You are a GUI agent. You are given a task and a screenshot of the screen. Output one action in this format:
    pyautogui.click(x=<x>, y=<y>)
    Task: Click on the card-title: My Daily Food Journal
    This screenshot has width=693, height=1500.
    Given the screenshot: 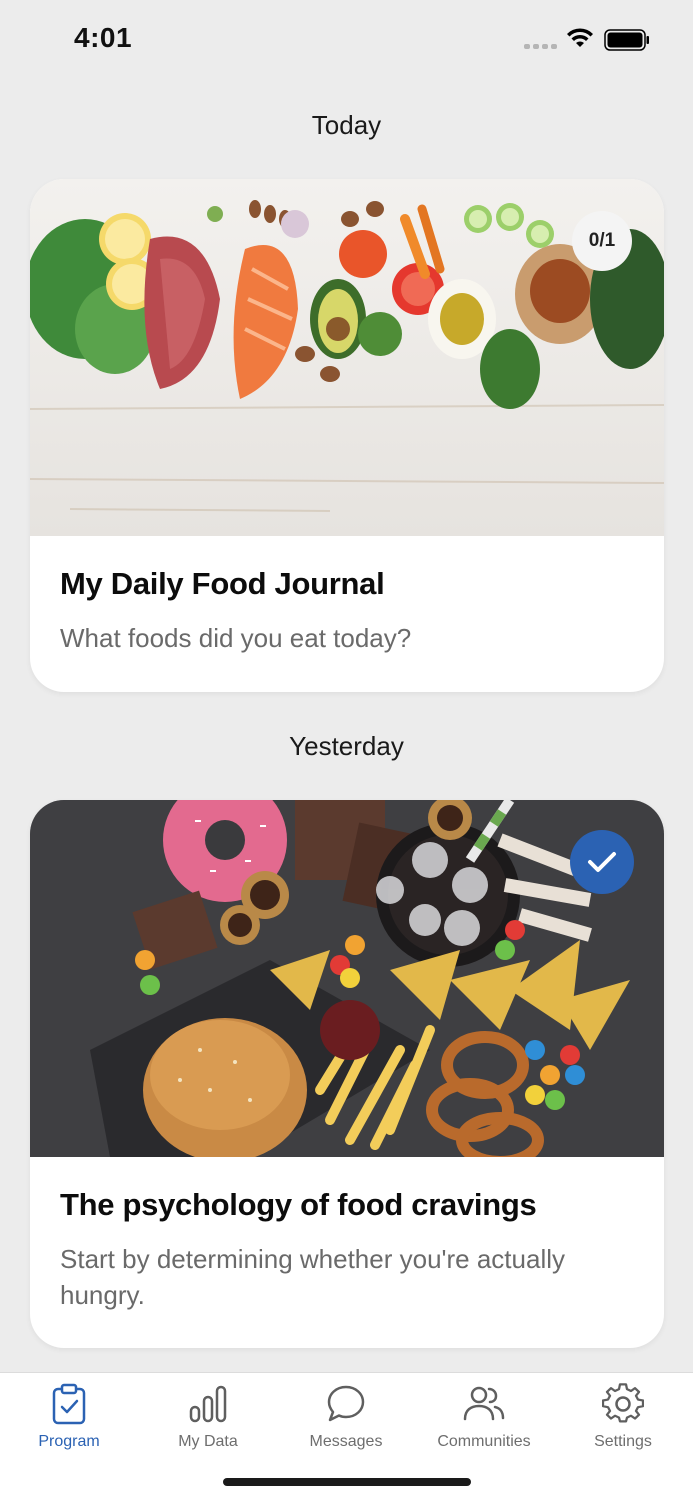 What is the action you would take?
    pyautogui.click(x=222, y=583)
    